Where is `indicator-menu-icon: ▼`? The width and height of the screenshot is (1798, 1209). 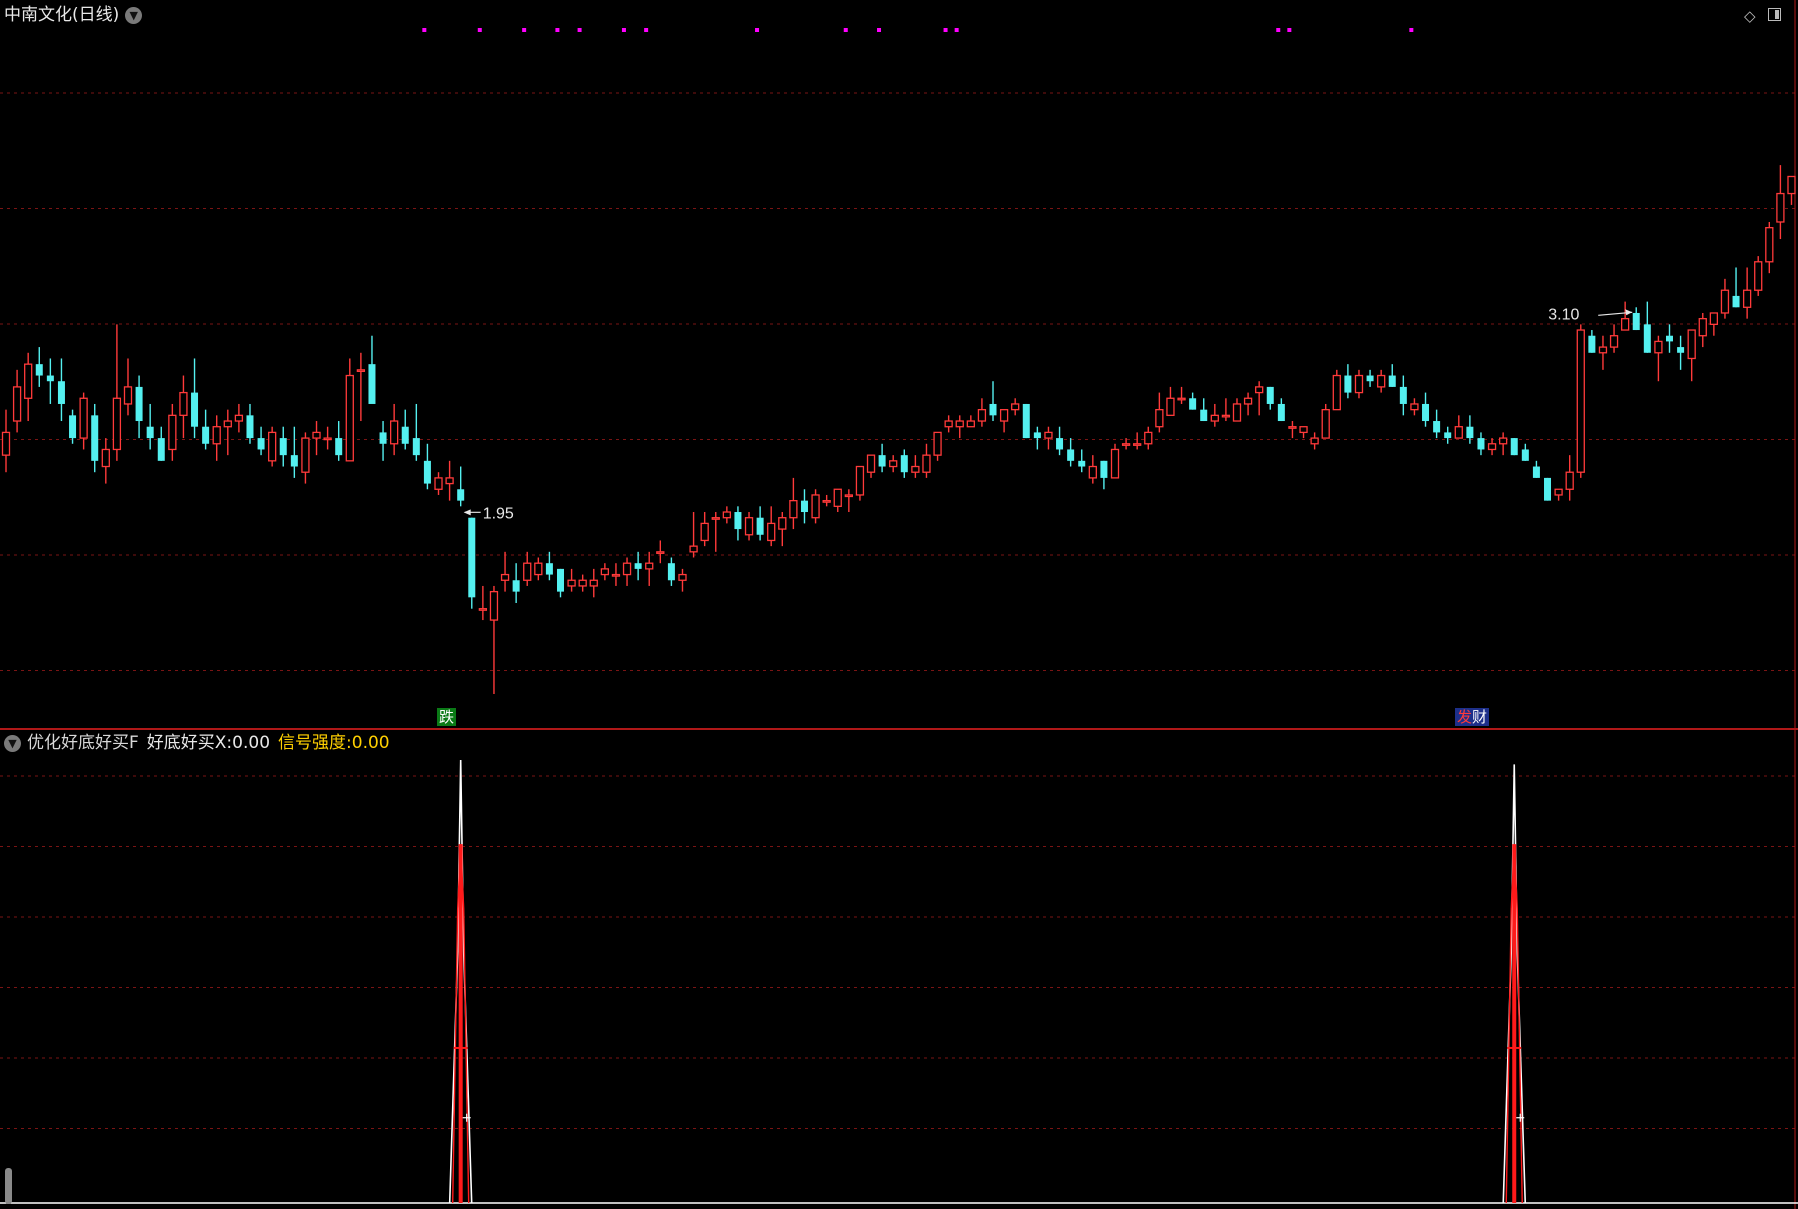
indicator-menu-icon: ▼ is located at coordinates (12, 743).